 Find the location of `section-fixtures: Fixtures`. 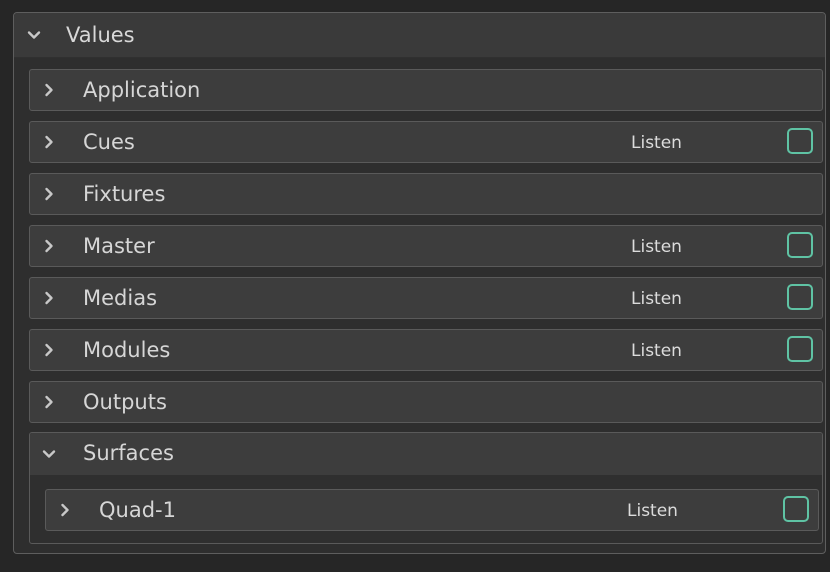

section-fixtures: Fixtures is located at coordinates (426, 194).